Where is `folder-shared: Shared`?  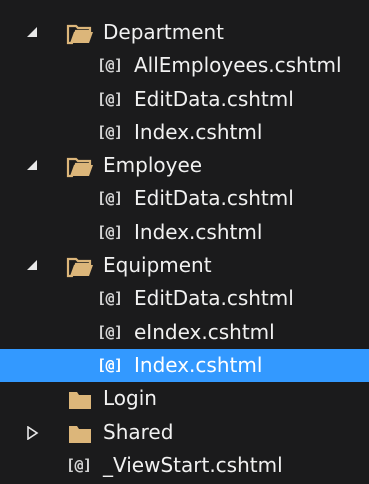
folder-shared: Shared is located at coordinates (184, 432).